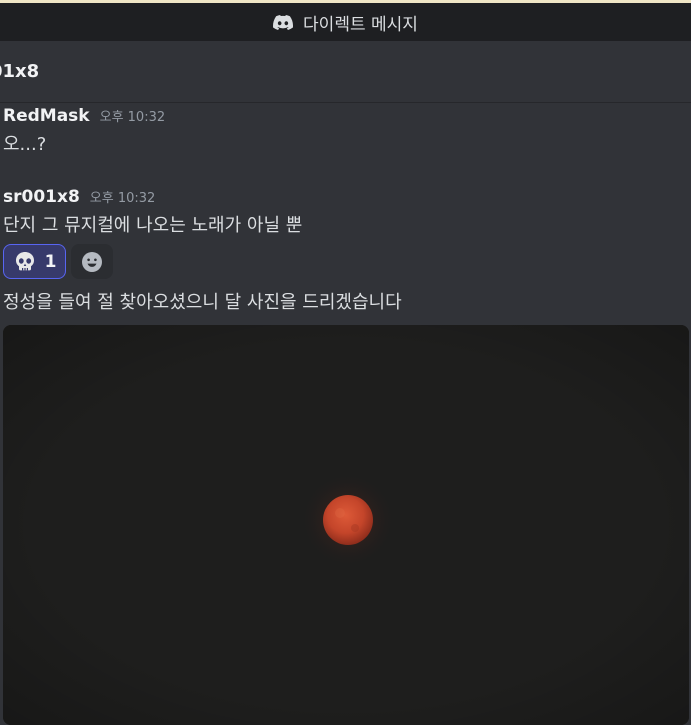  What do you see at coordinates (41, 197) in the screenshot?
I see `author-name: sr001x8` at bounding box center [41, 197].